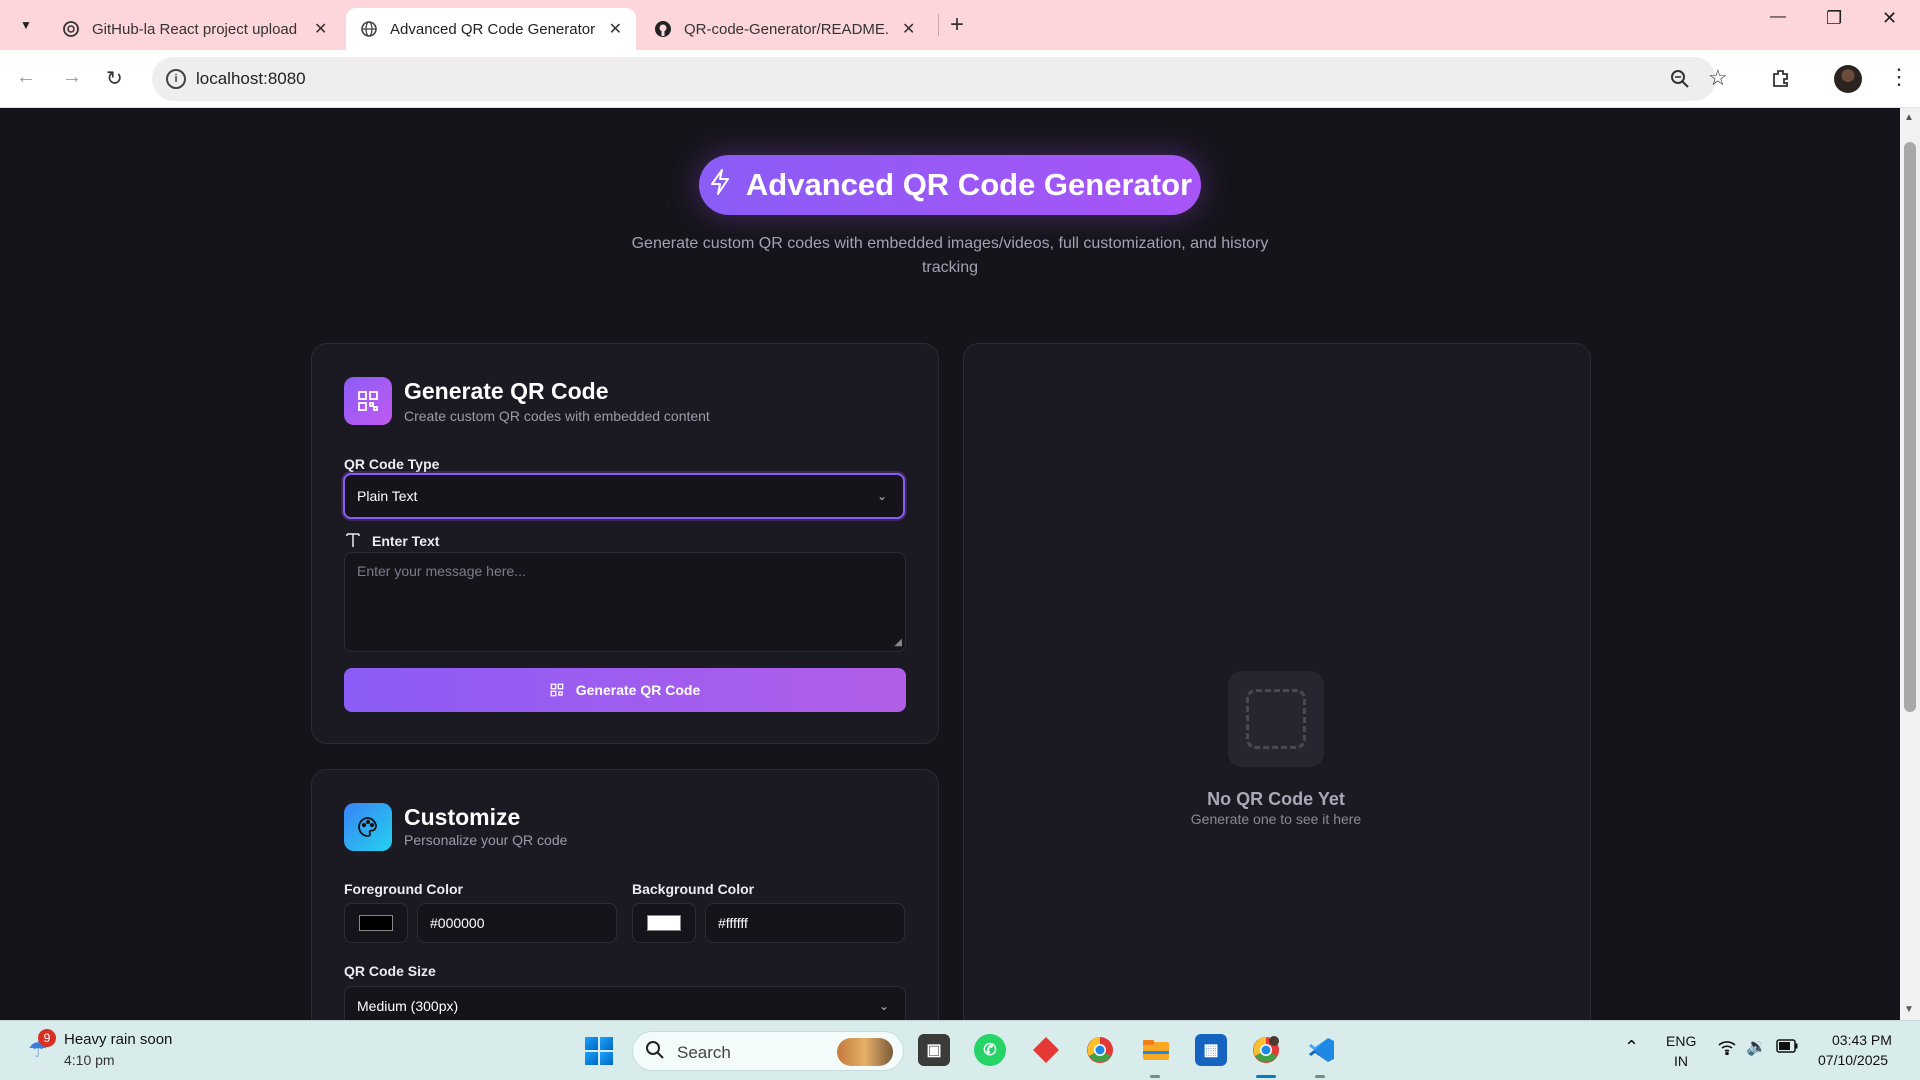 The width and height of the screenshot is (1920, 1080). Describe the element at coordinates (1862, 1040) in the screenshot. I see `clock-time: 03:43 PM` at that location.